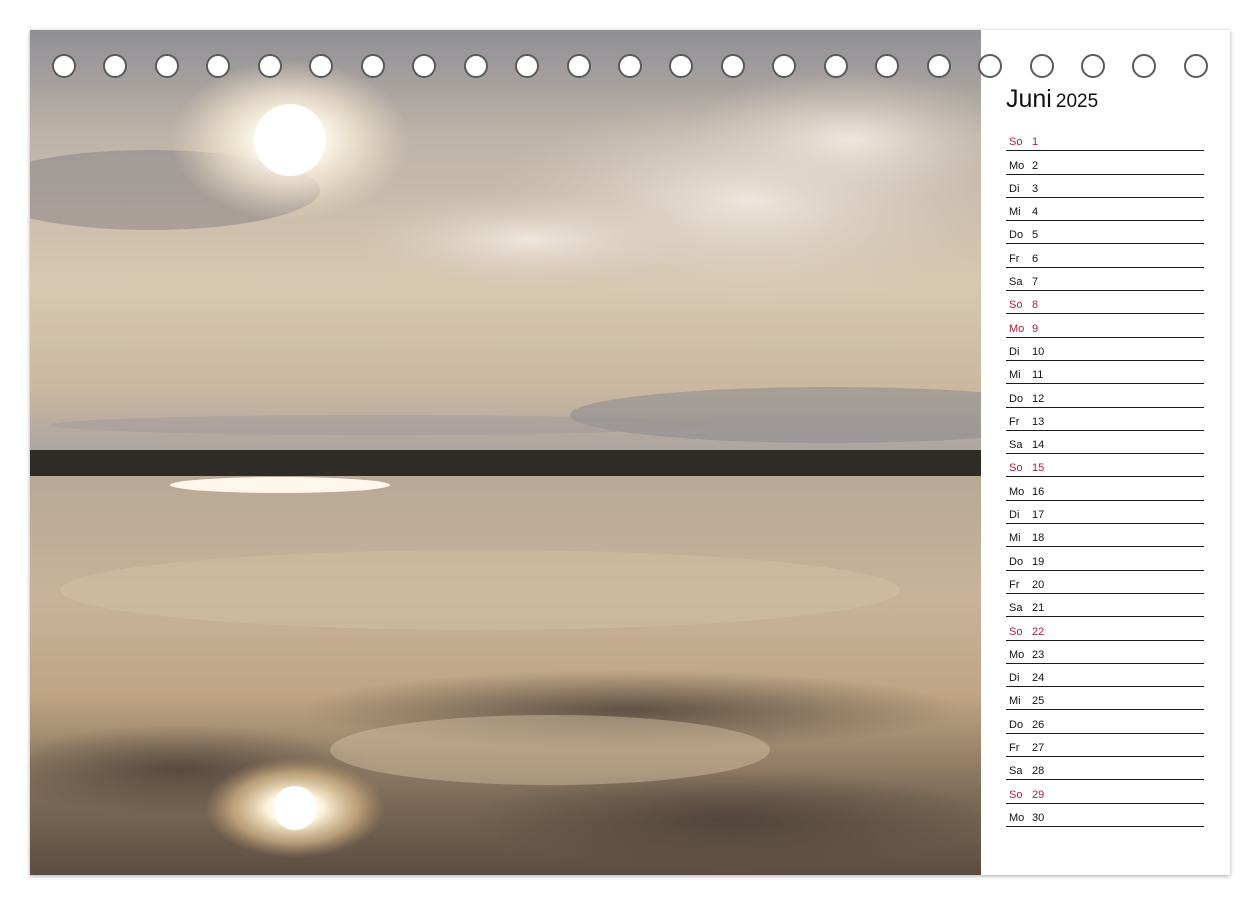  I want to click on spiral-binding, so click(637, 67).